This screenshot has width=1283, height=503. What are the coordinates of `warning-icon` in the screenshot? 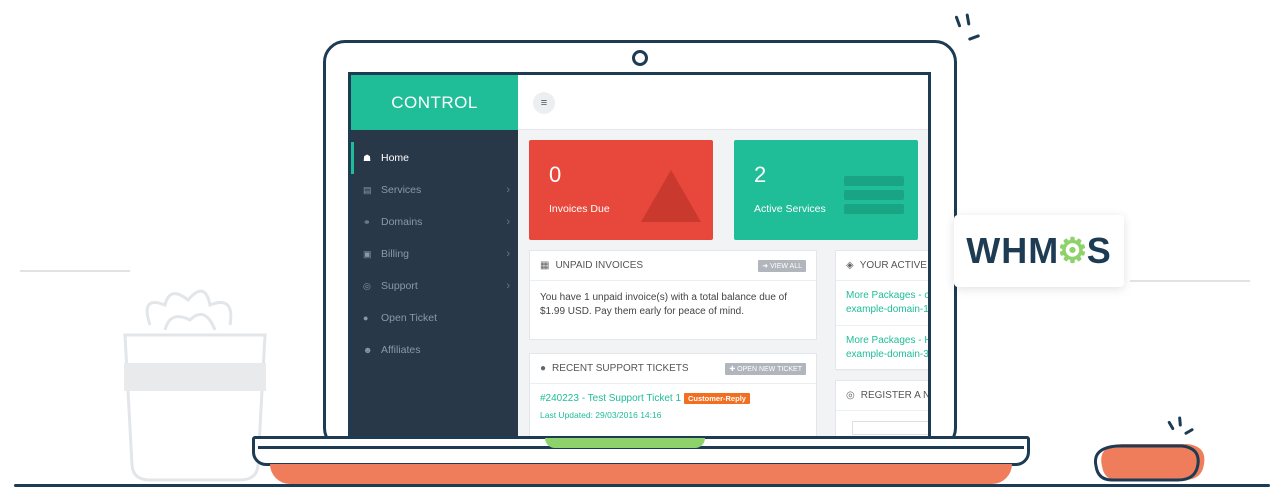 It's located at (671, 196).